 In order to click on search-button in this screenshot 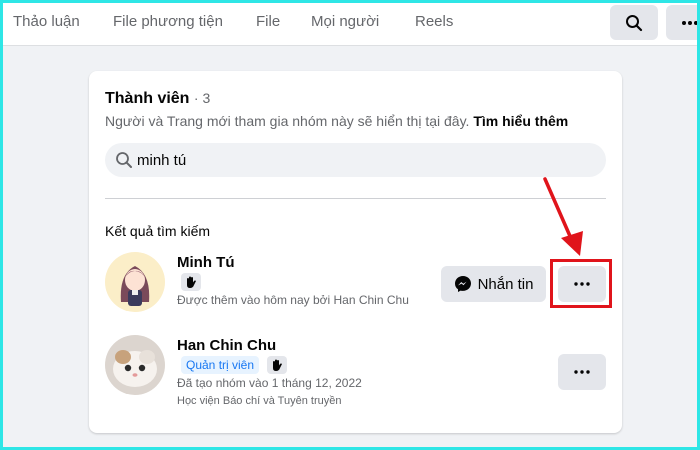, I will do `click(634, 22)`.